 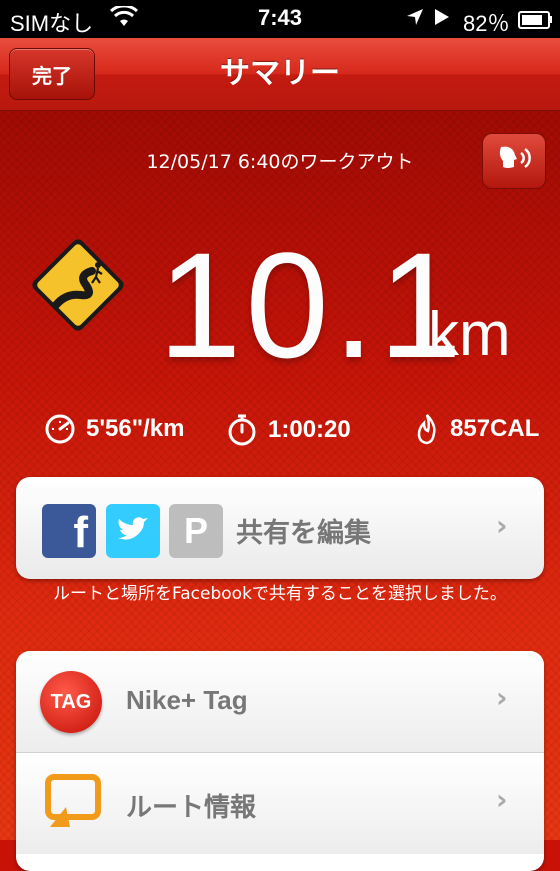 I want to click on list-item-nike-tag: TAG Nike+ Tag ›, so click(x=280, y=702).